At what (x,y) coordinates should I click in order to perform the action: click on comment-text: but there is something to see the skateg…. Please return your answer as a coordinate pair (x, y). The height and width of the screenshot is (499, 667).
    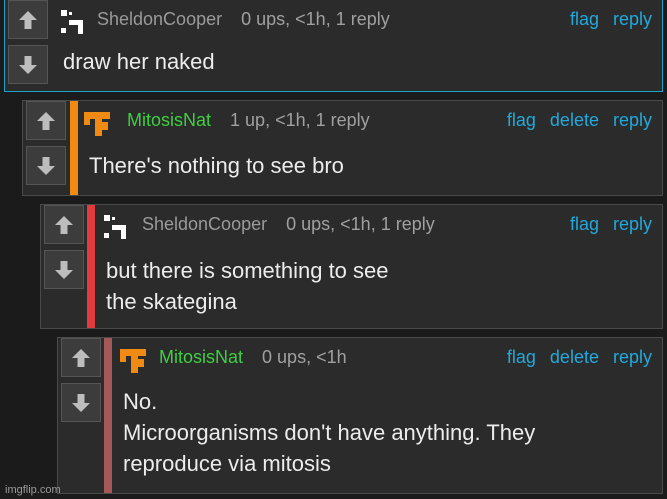
    Looking at the image, I should click on (379, 286).